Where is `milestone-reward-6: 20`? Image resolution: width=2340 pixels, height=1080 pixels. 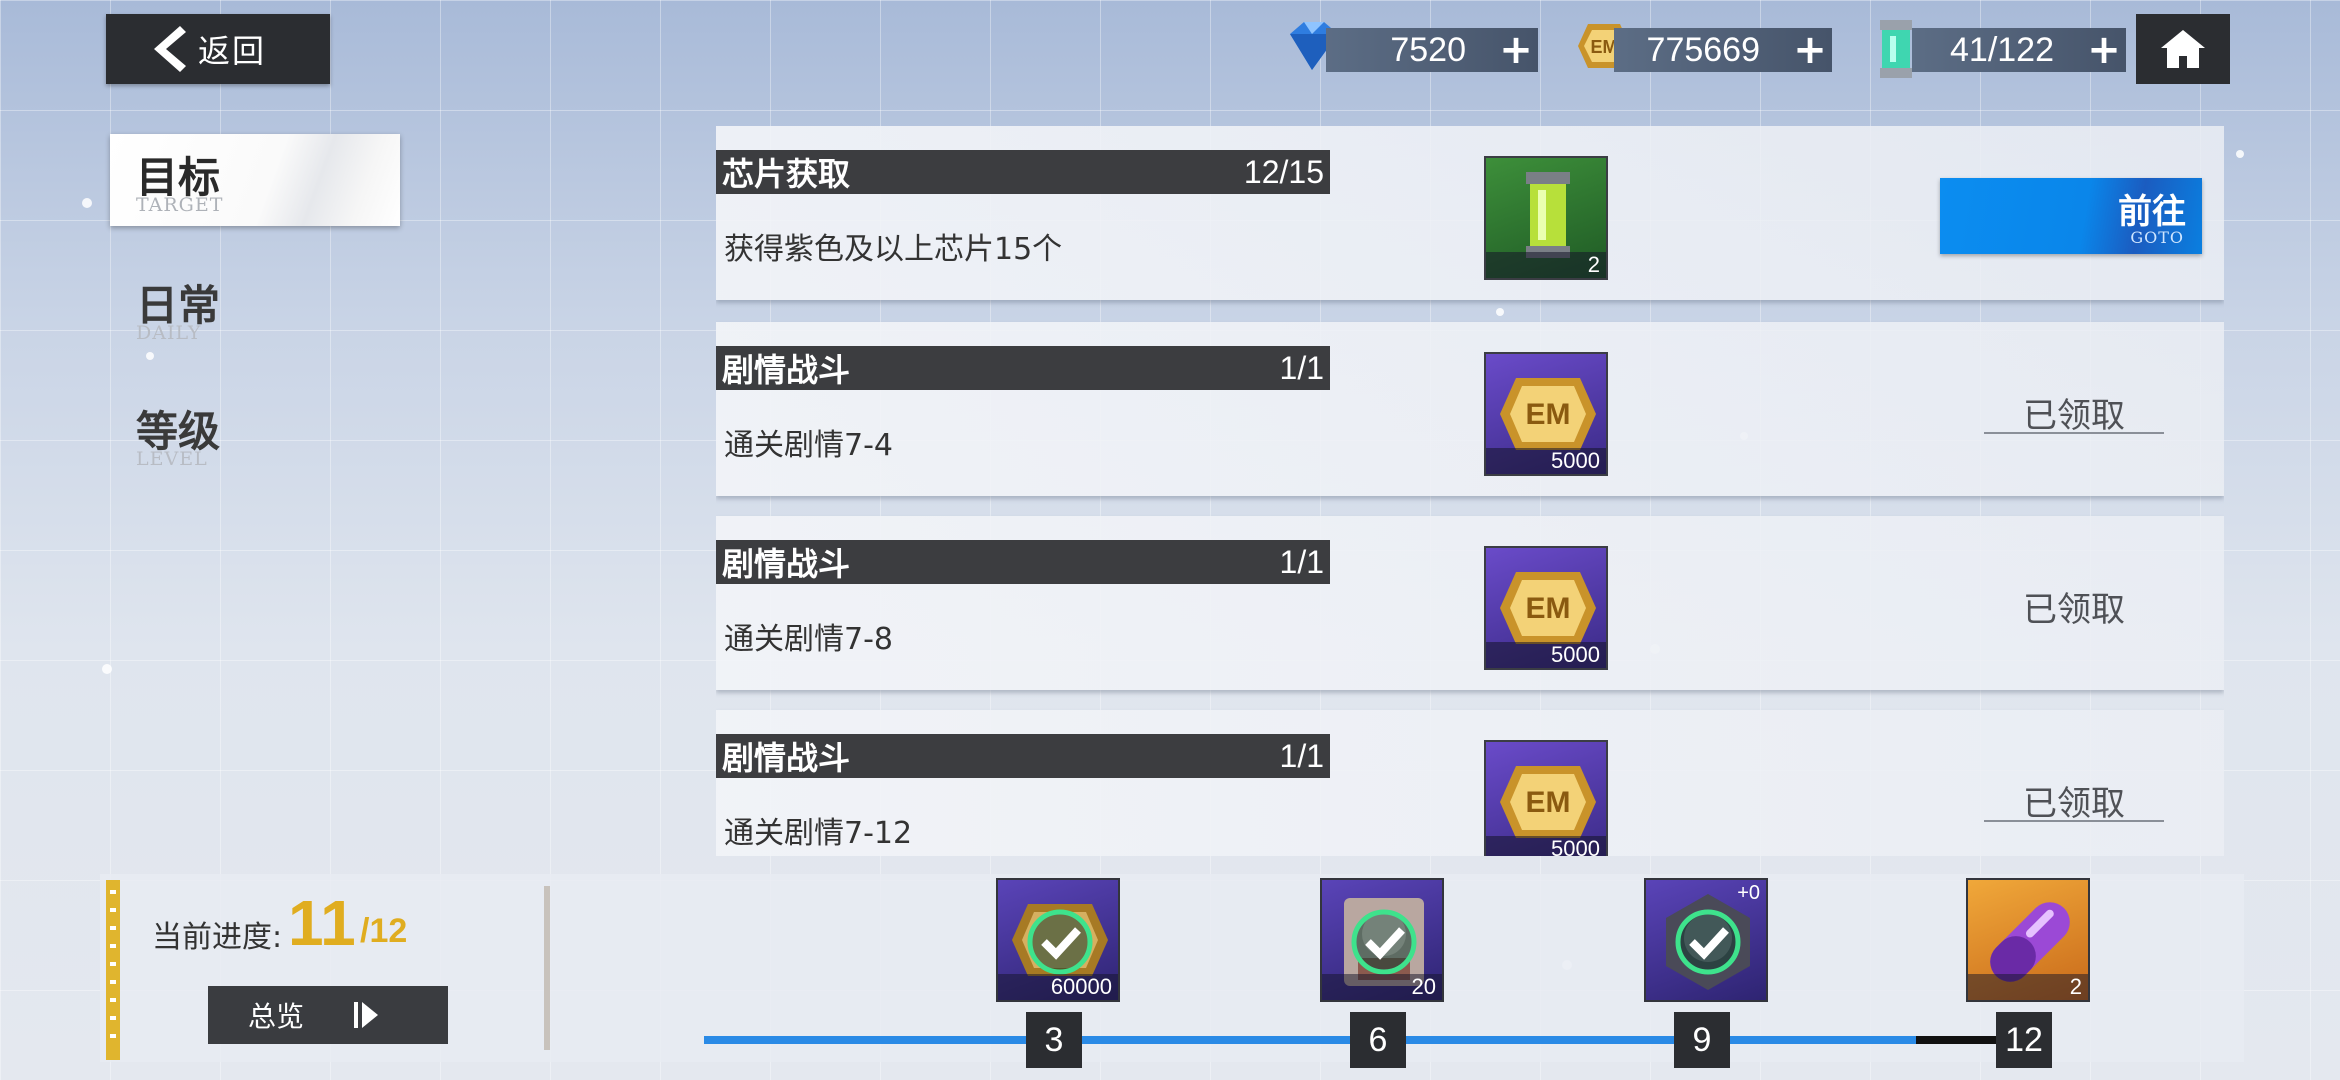 milestone-reward-6: 20 is located at coordinates (1382, 940).